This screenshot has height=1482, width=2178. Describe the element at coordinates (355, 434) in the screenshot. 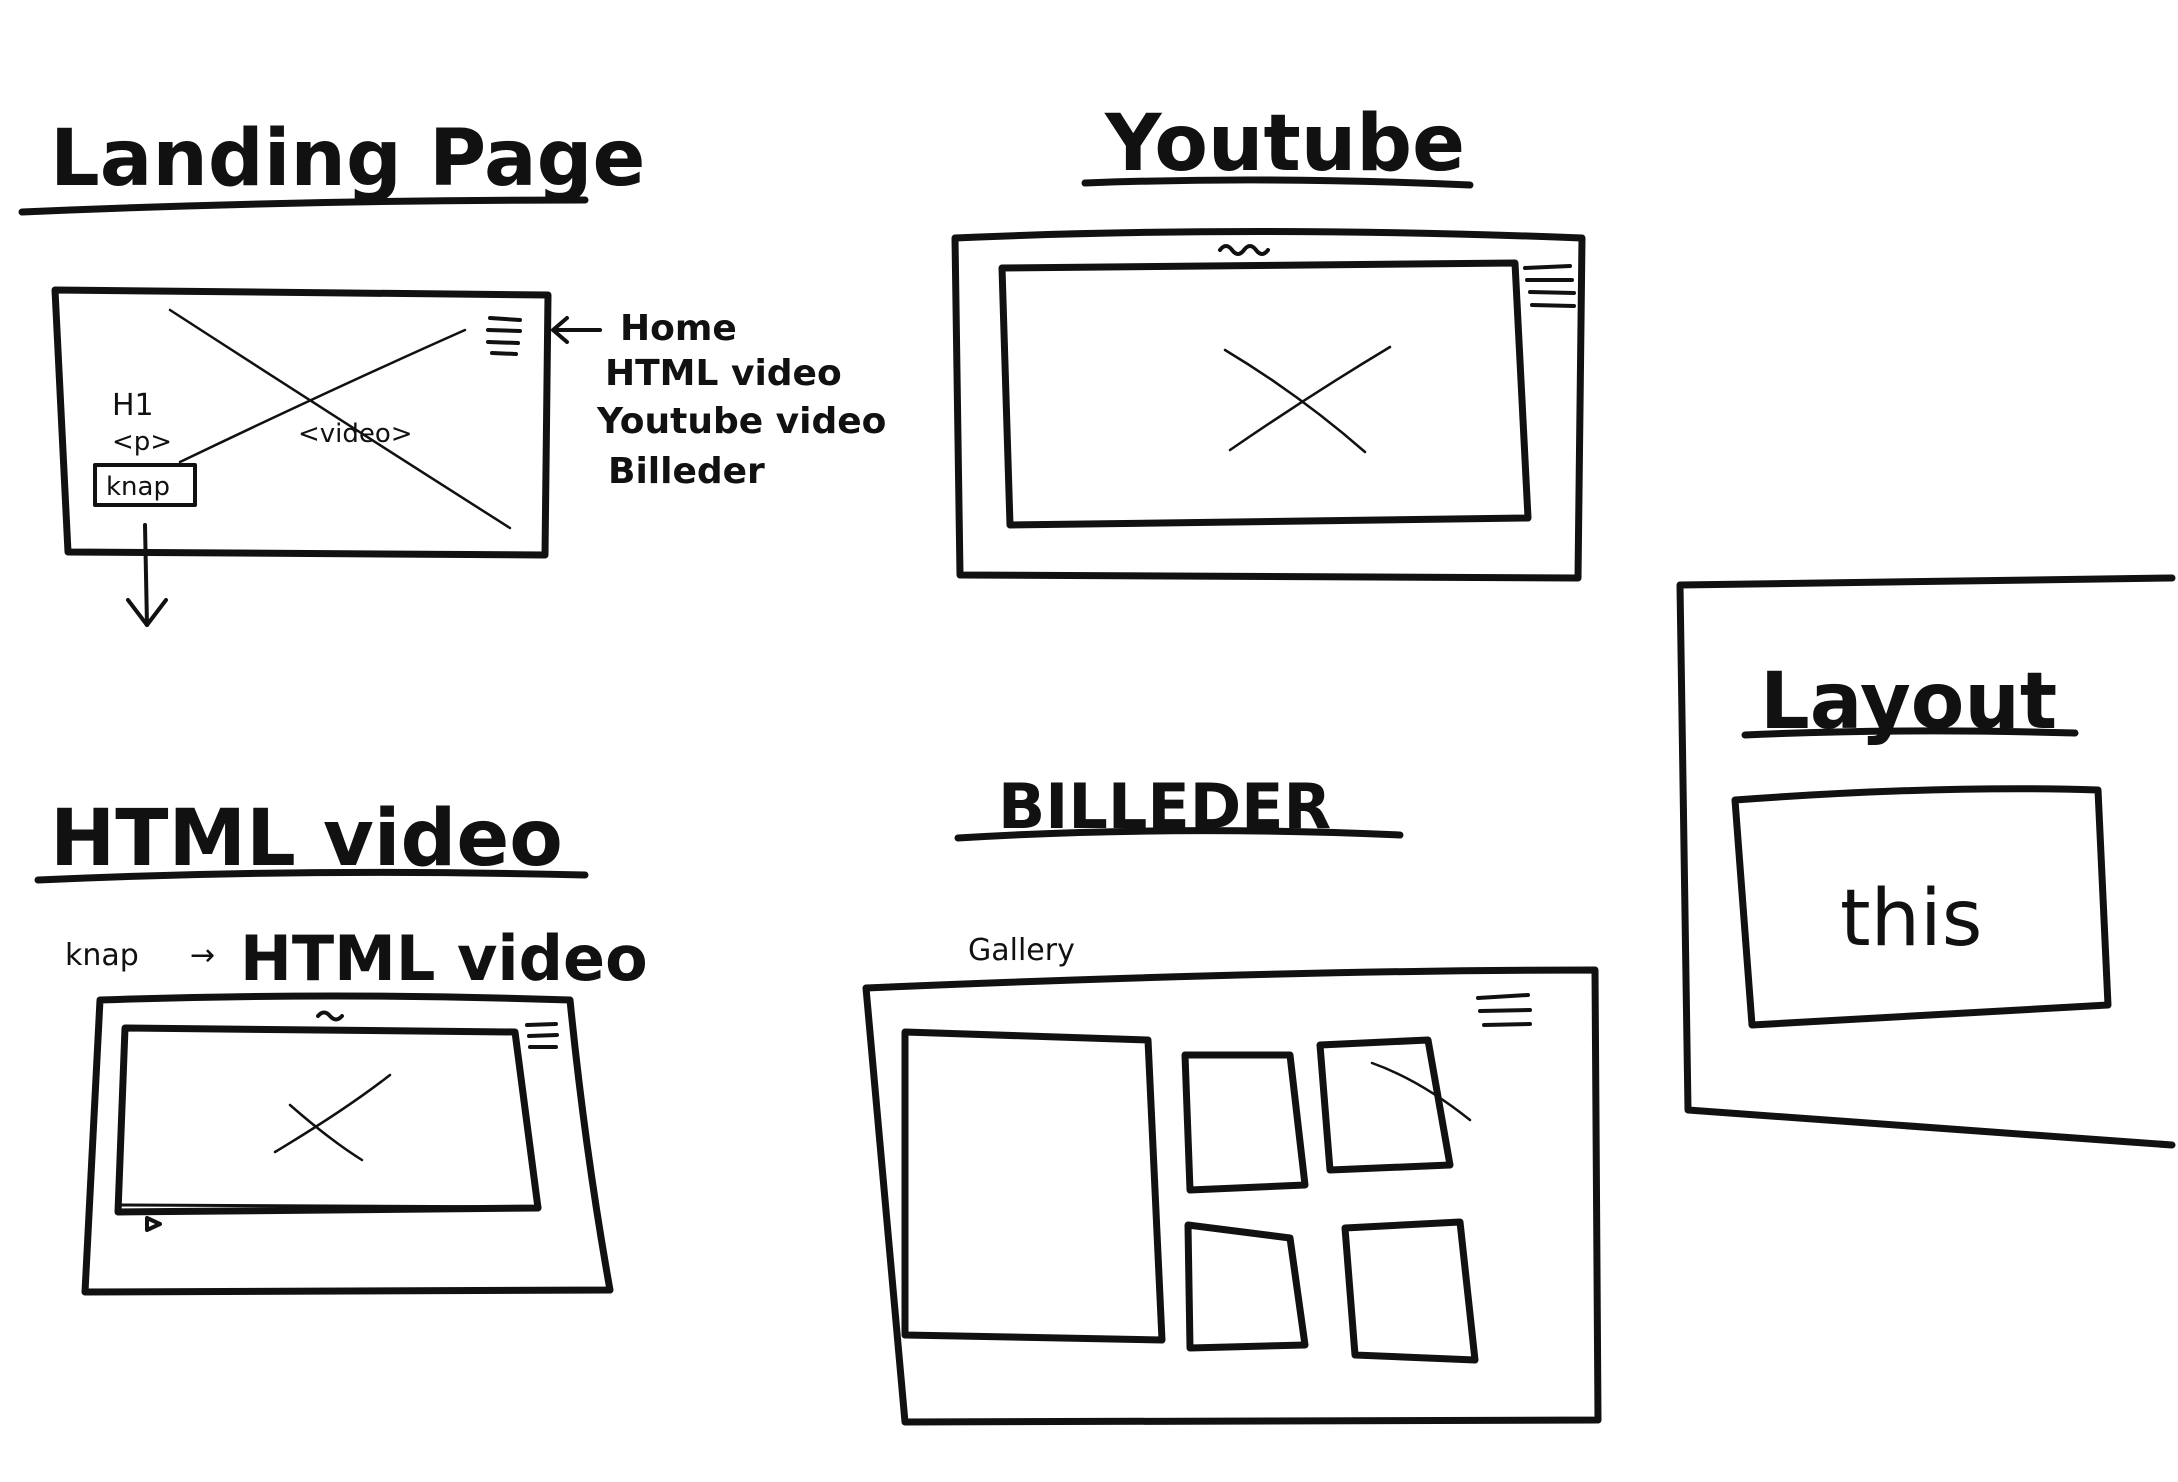

I see `landing-video-label: <video>` at that location.